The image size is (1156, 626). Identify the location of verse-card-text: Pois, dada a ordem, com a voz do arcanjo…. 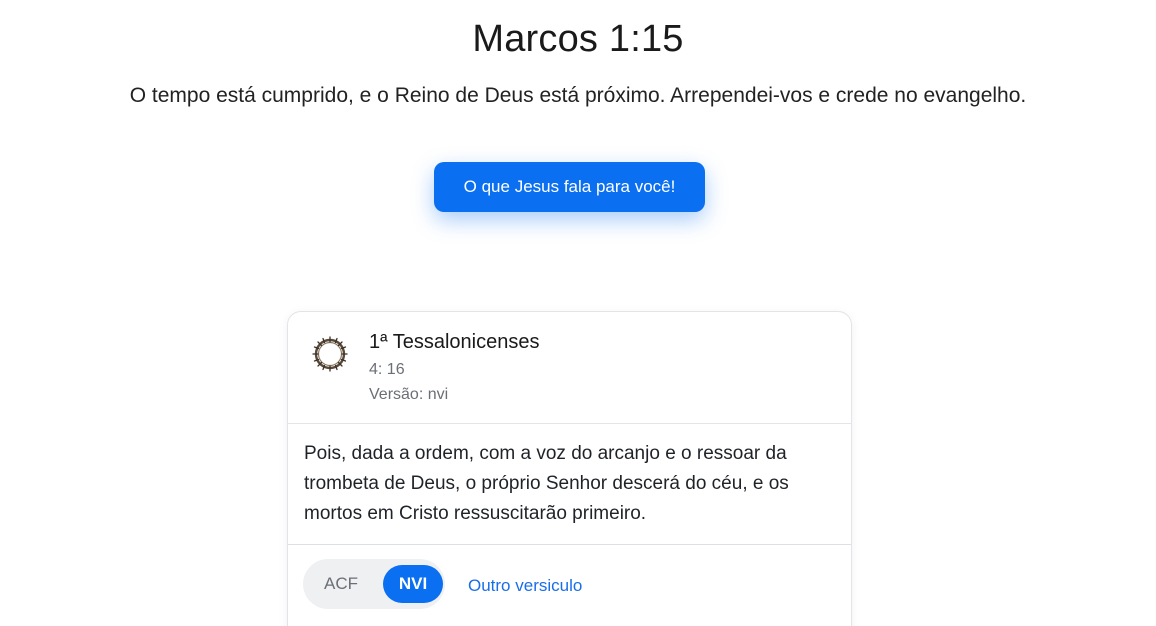
(546, 483).